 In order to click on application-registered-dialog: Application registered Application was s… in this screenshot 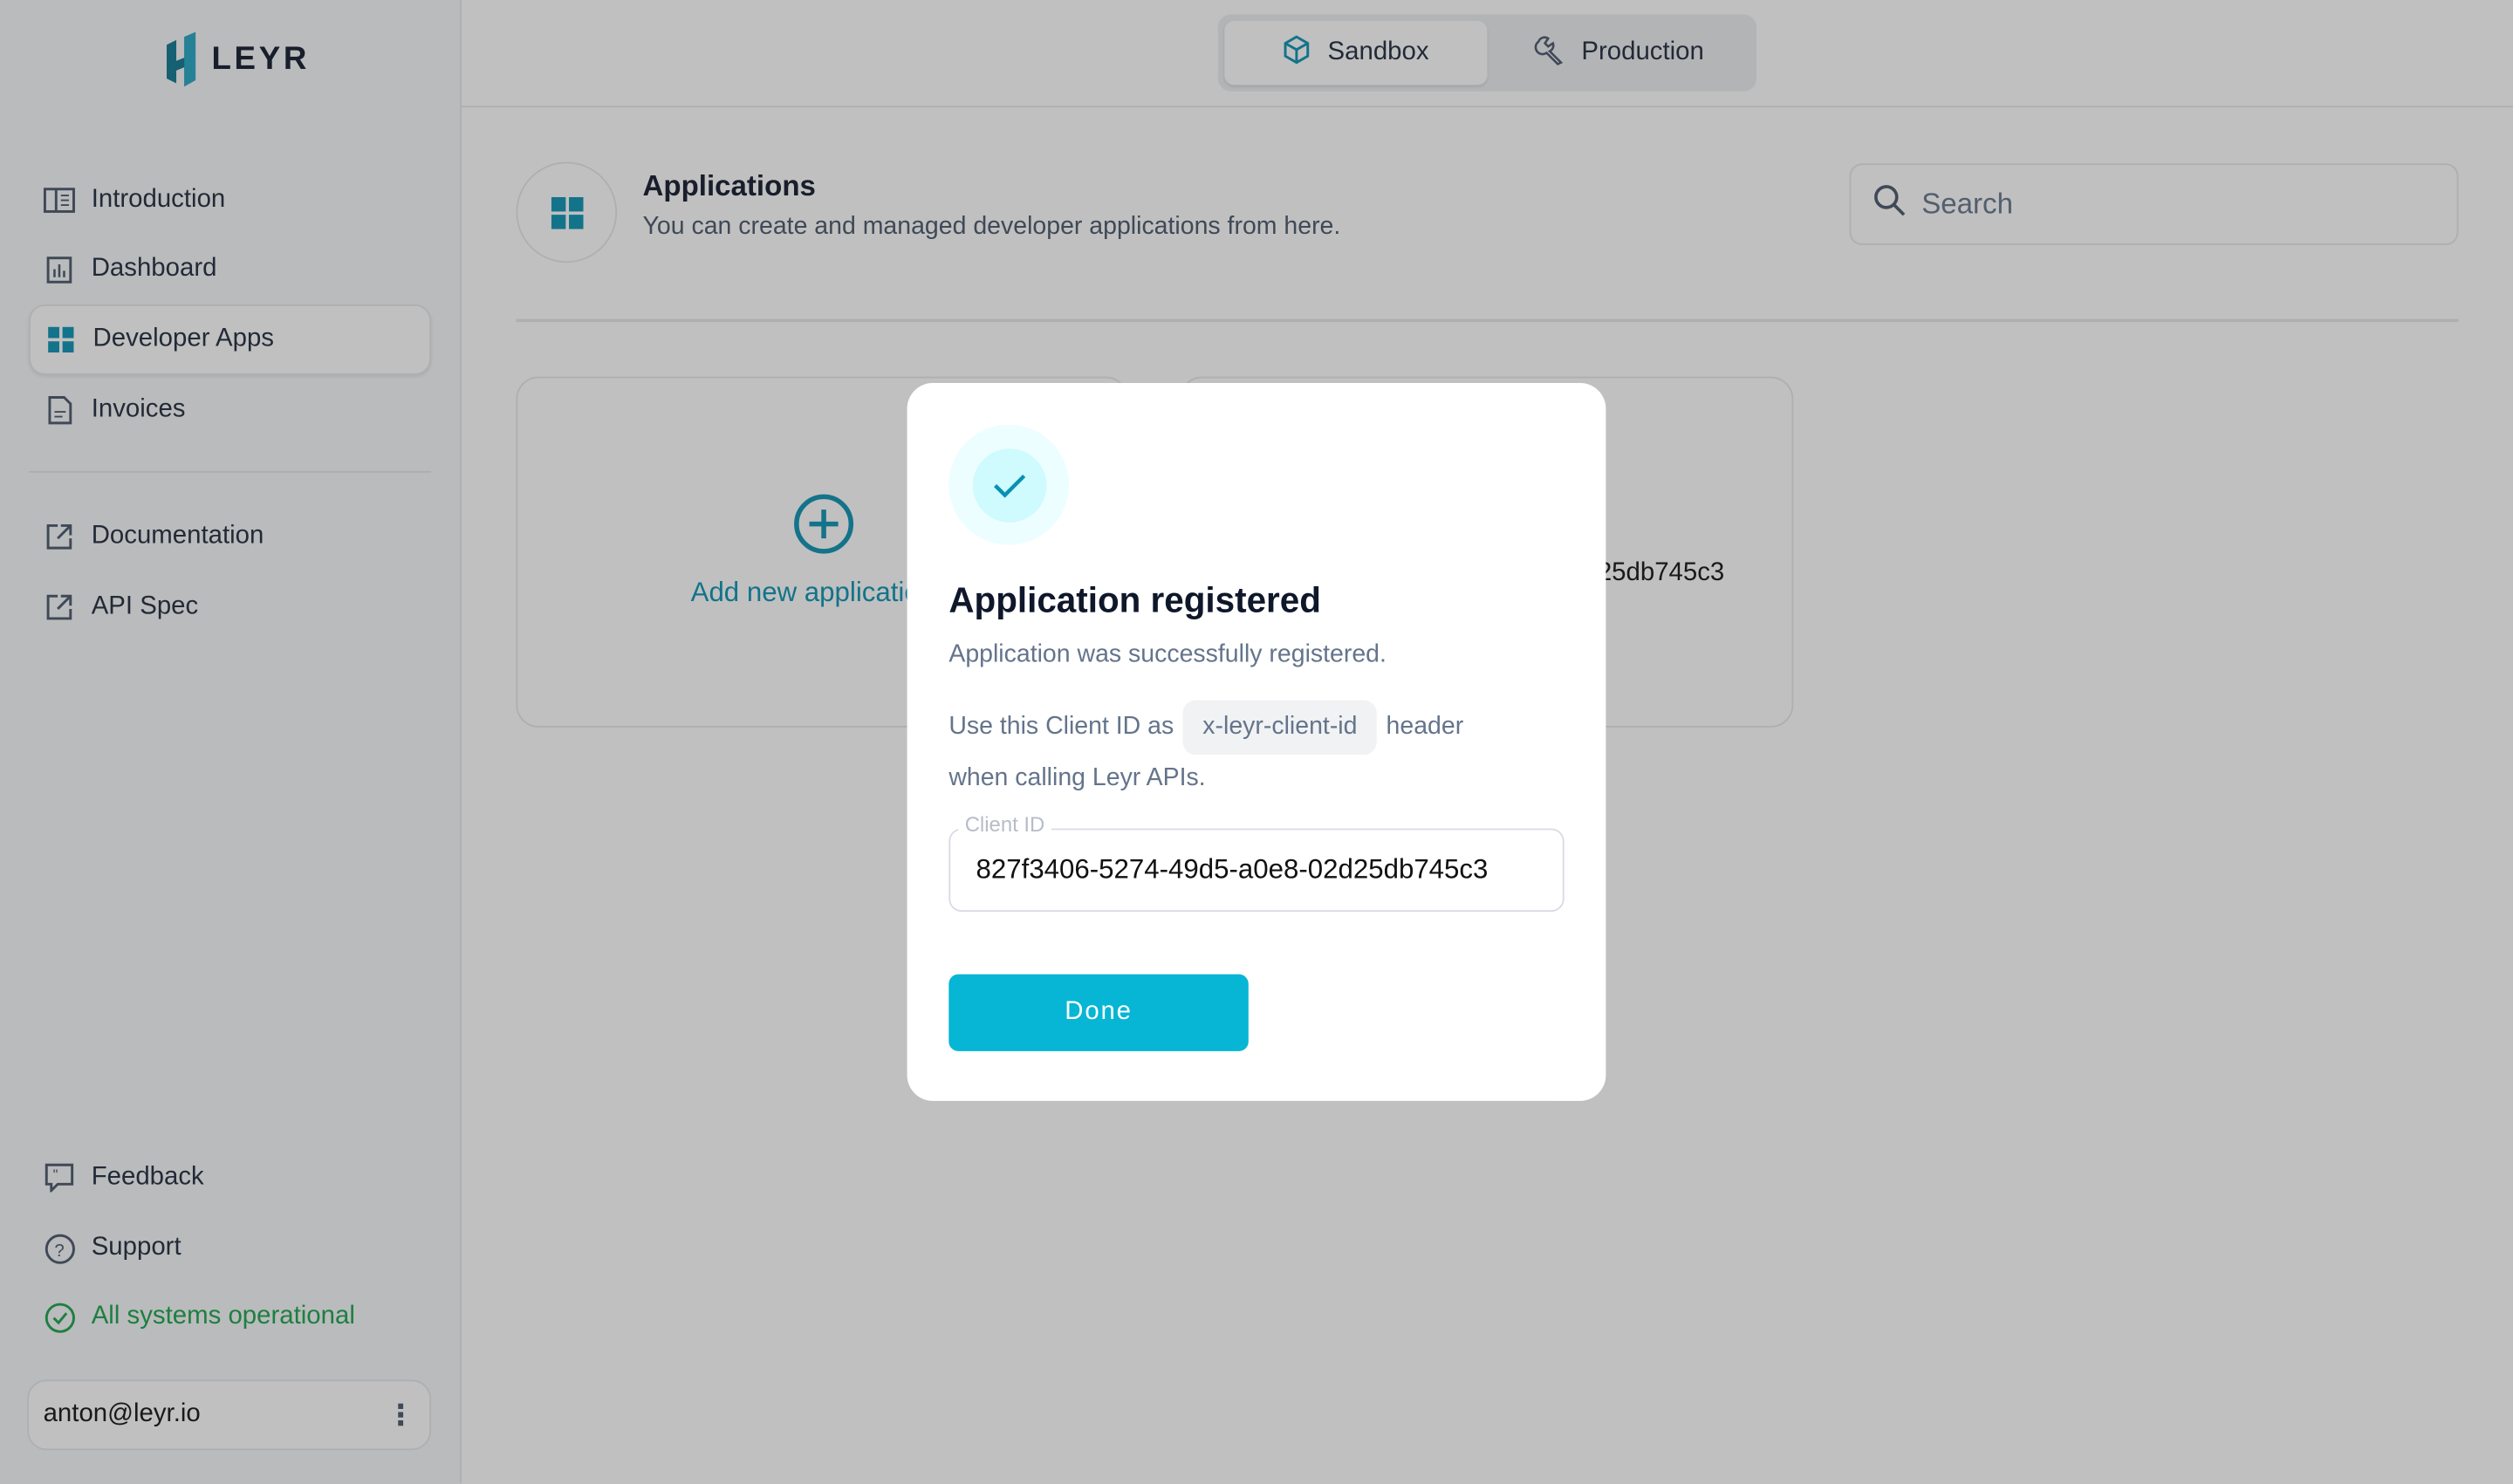, I will do `click(1256, 741)`.